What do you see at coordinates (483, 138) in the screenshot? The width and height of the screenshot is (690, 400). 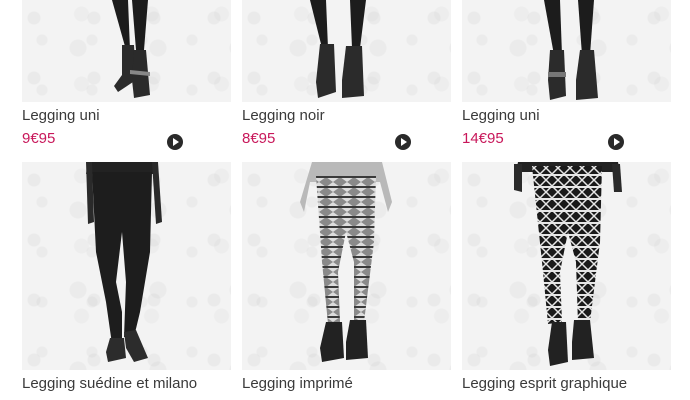 I see `product-price: 14€95` at bounding box center [483, 138].